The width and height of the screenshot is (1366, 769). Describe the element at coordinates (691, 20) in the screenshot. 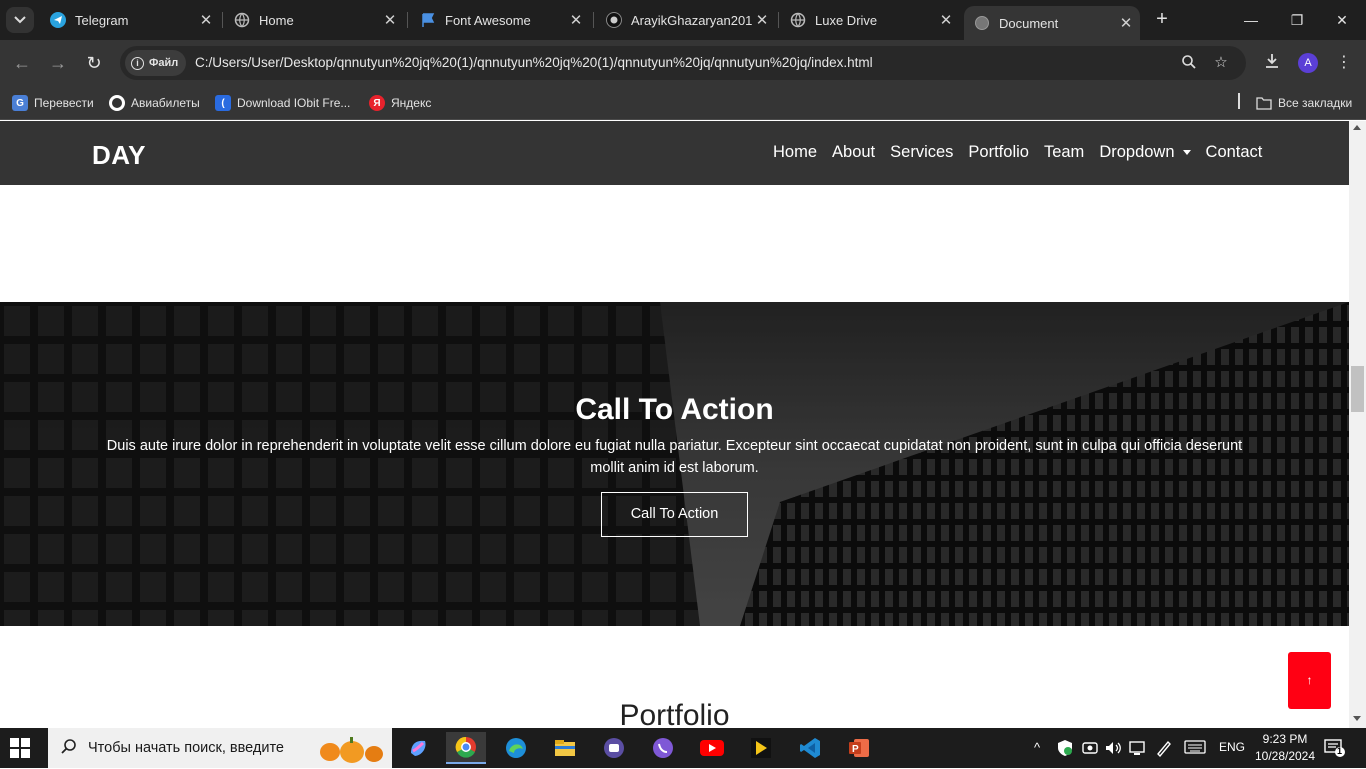

I see `tab-title: ArayikGhazaryan2011` at that location.